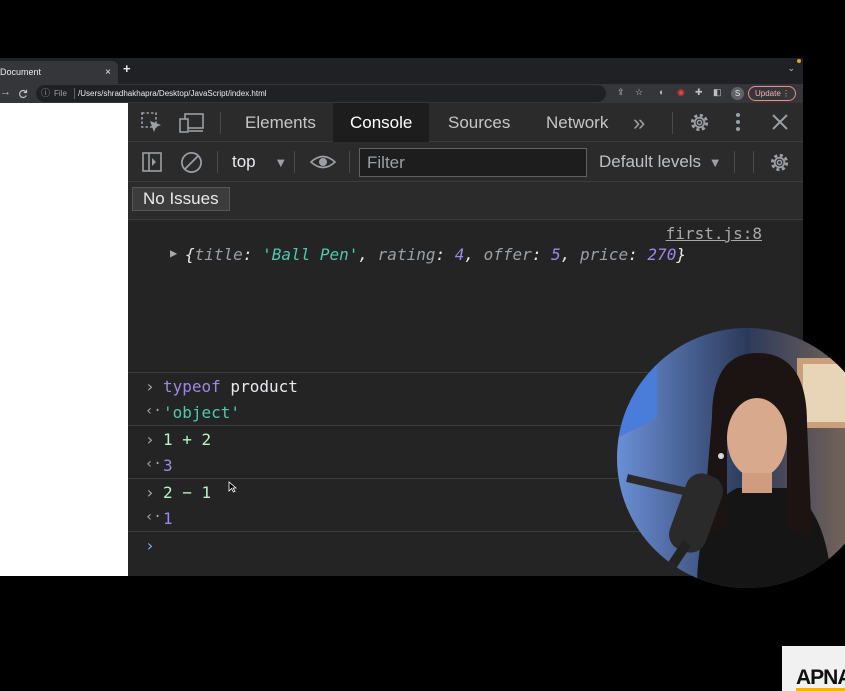 Image resolution: width=845 pixels, height=691 pixels. I want to click on browser-tab-strip: Document × + ⌄, so click(401, 71).